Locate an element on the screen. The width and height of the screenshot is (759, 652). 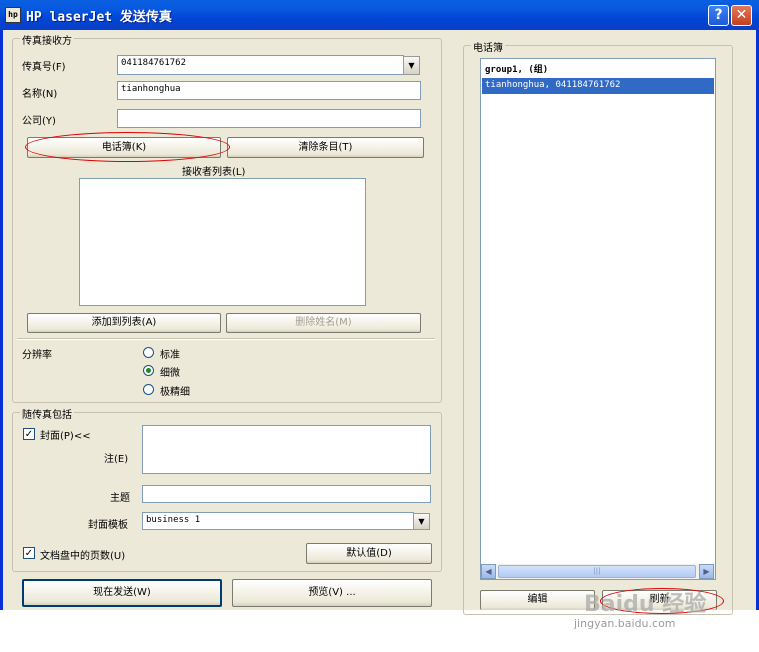
phonebook-entry-group: group1, (组) is located at coordinates (598, 68).